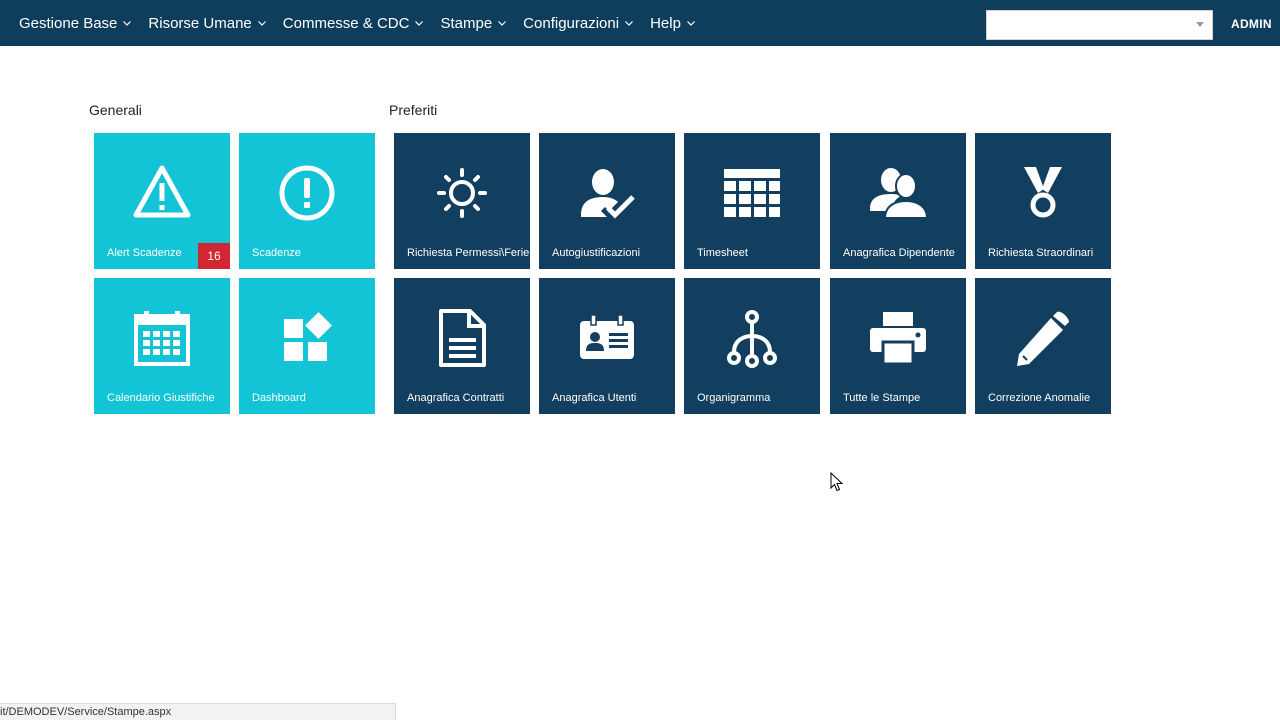 The width and height of the screenshot is (1280, 720). What do you see at coordinates (665, 23) in the screenshot?
I see `menu-label: Help` at bounding box center [665, 23].